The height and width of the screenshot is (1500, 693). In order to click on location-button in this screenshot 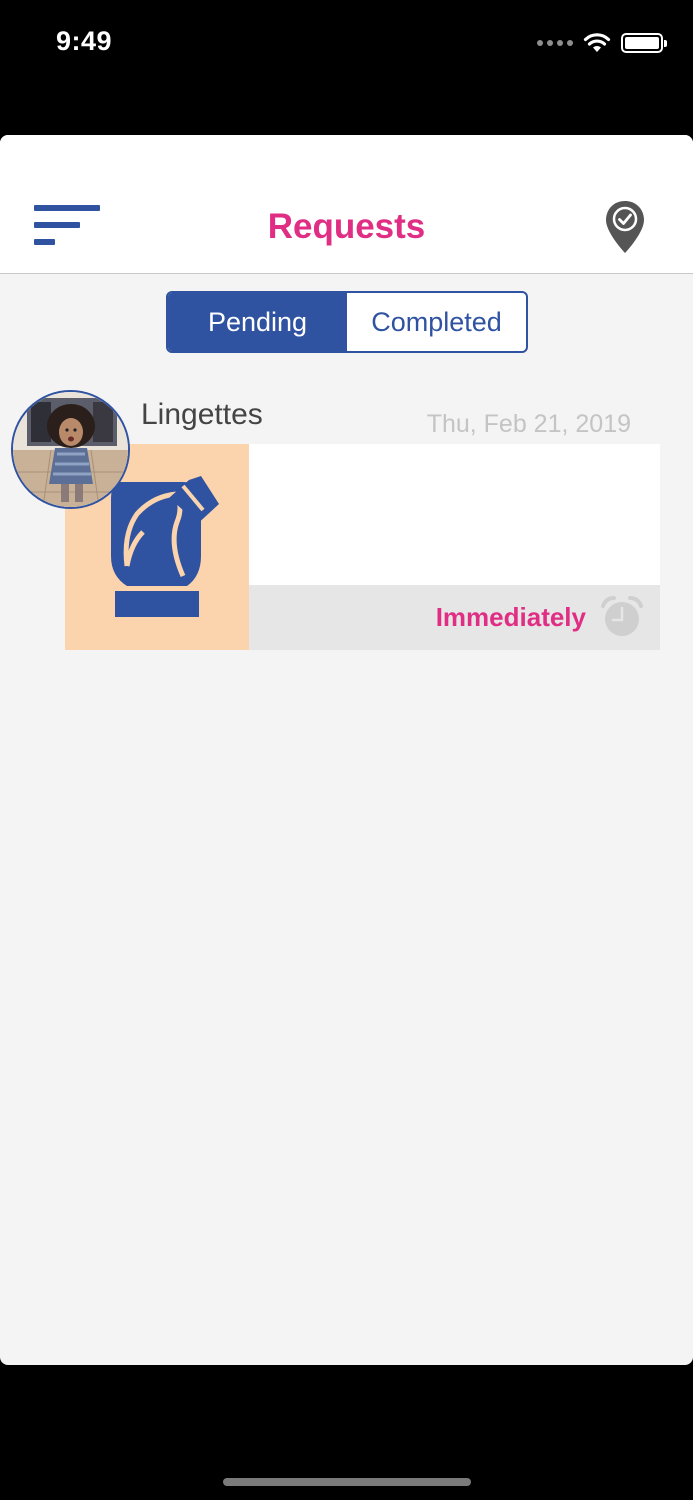, I will do `click(625, 227)`.